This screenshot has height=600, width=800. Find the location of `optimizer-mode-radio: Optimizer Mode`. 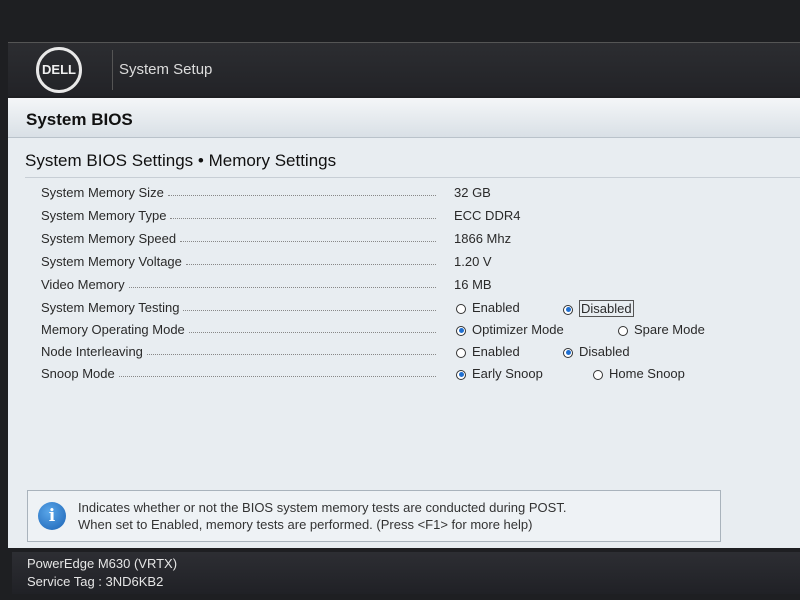

optimizer-mode-radio: Optimizer Mode is located at coordinates (510, 329).